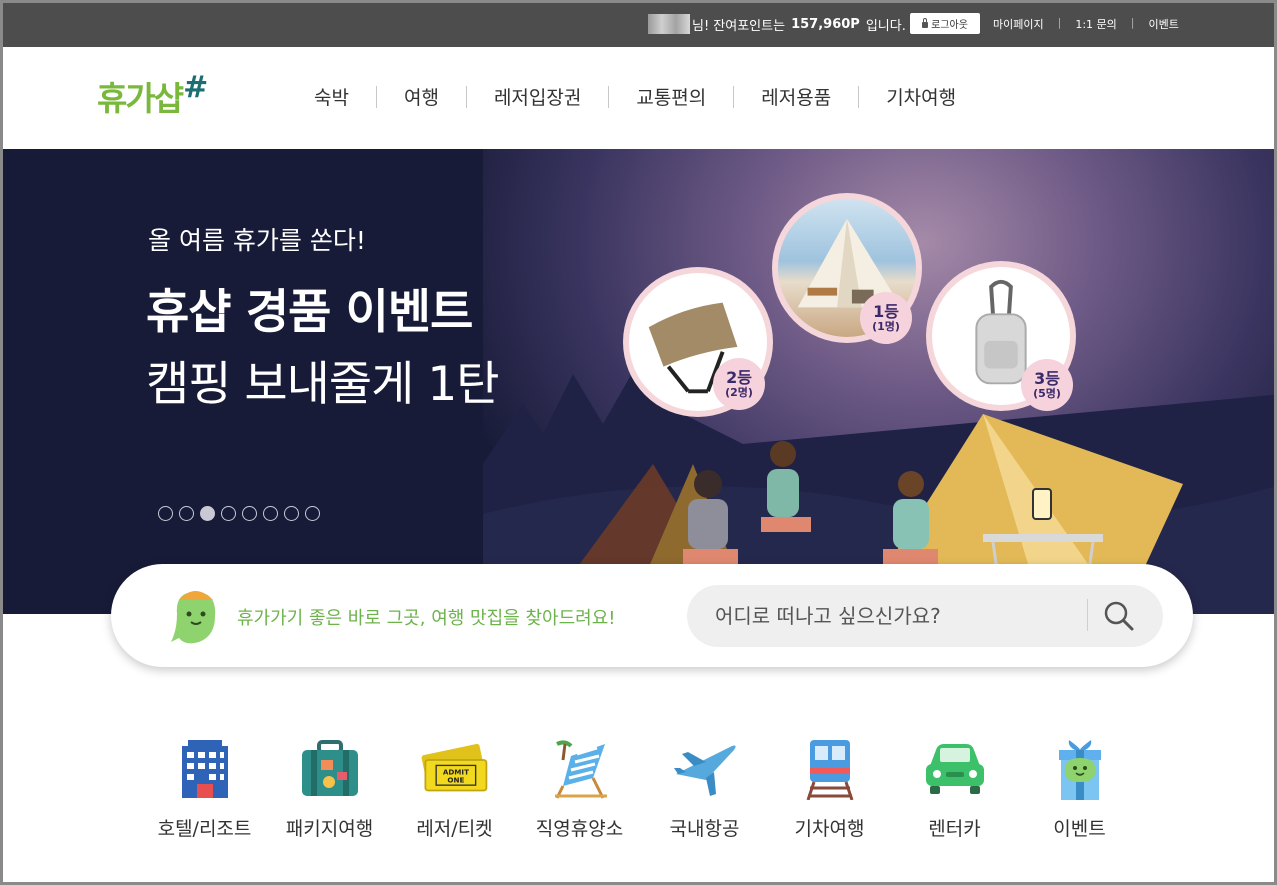 This screenshot has width=1277, height=885. Describe the element at coordinates (886, 326) in the screenshot. I see `prize-1-count: (1명)` at that location.